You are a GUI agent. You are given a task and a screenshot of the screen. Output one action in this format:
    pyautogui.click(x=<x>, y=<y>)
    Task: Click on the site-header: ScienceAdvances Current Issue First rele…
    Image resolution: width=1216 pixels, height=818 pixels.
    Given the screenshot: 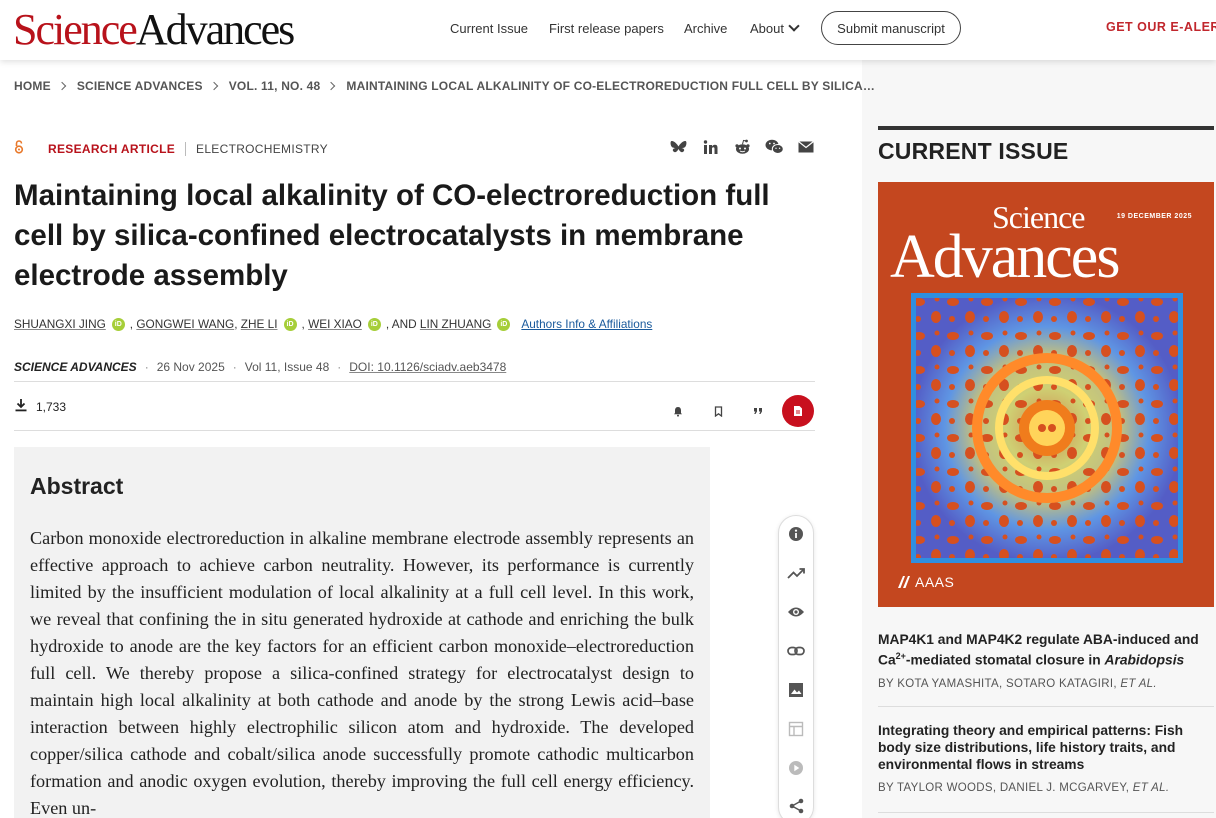 What is the action you would take?
    pyautogui.click(x=608, y=30)
    